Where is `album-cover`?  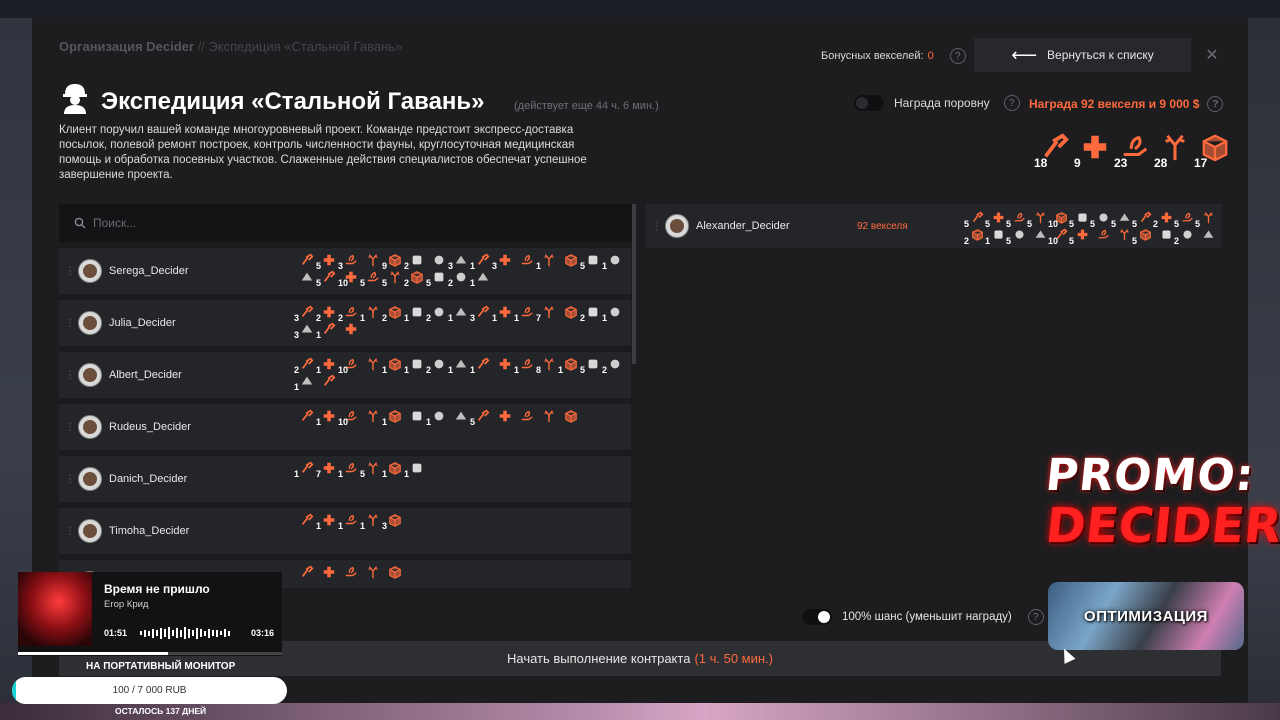 album-cover is located at coordinates (55, 609).